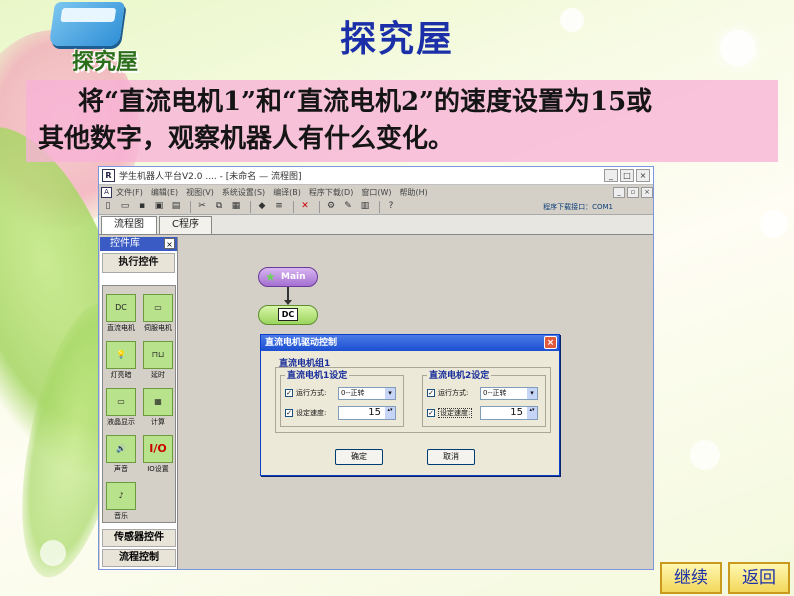  I want to click on control-label: 灯亮暗, so click(121, 375).